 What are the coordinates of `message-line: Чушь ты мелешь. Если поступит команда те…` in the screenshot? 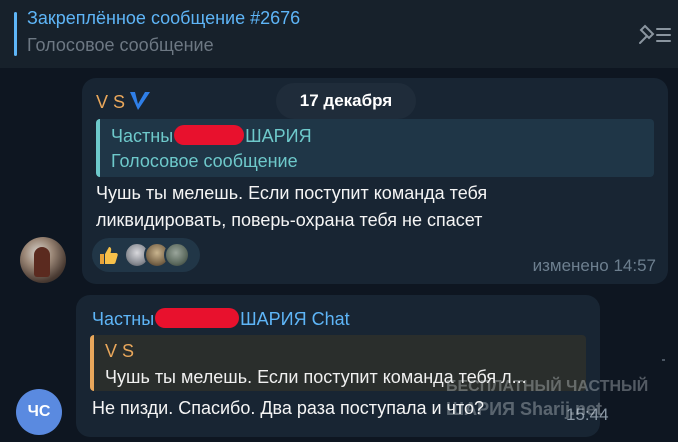 It's located at (292, 193).